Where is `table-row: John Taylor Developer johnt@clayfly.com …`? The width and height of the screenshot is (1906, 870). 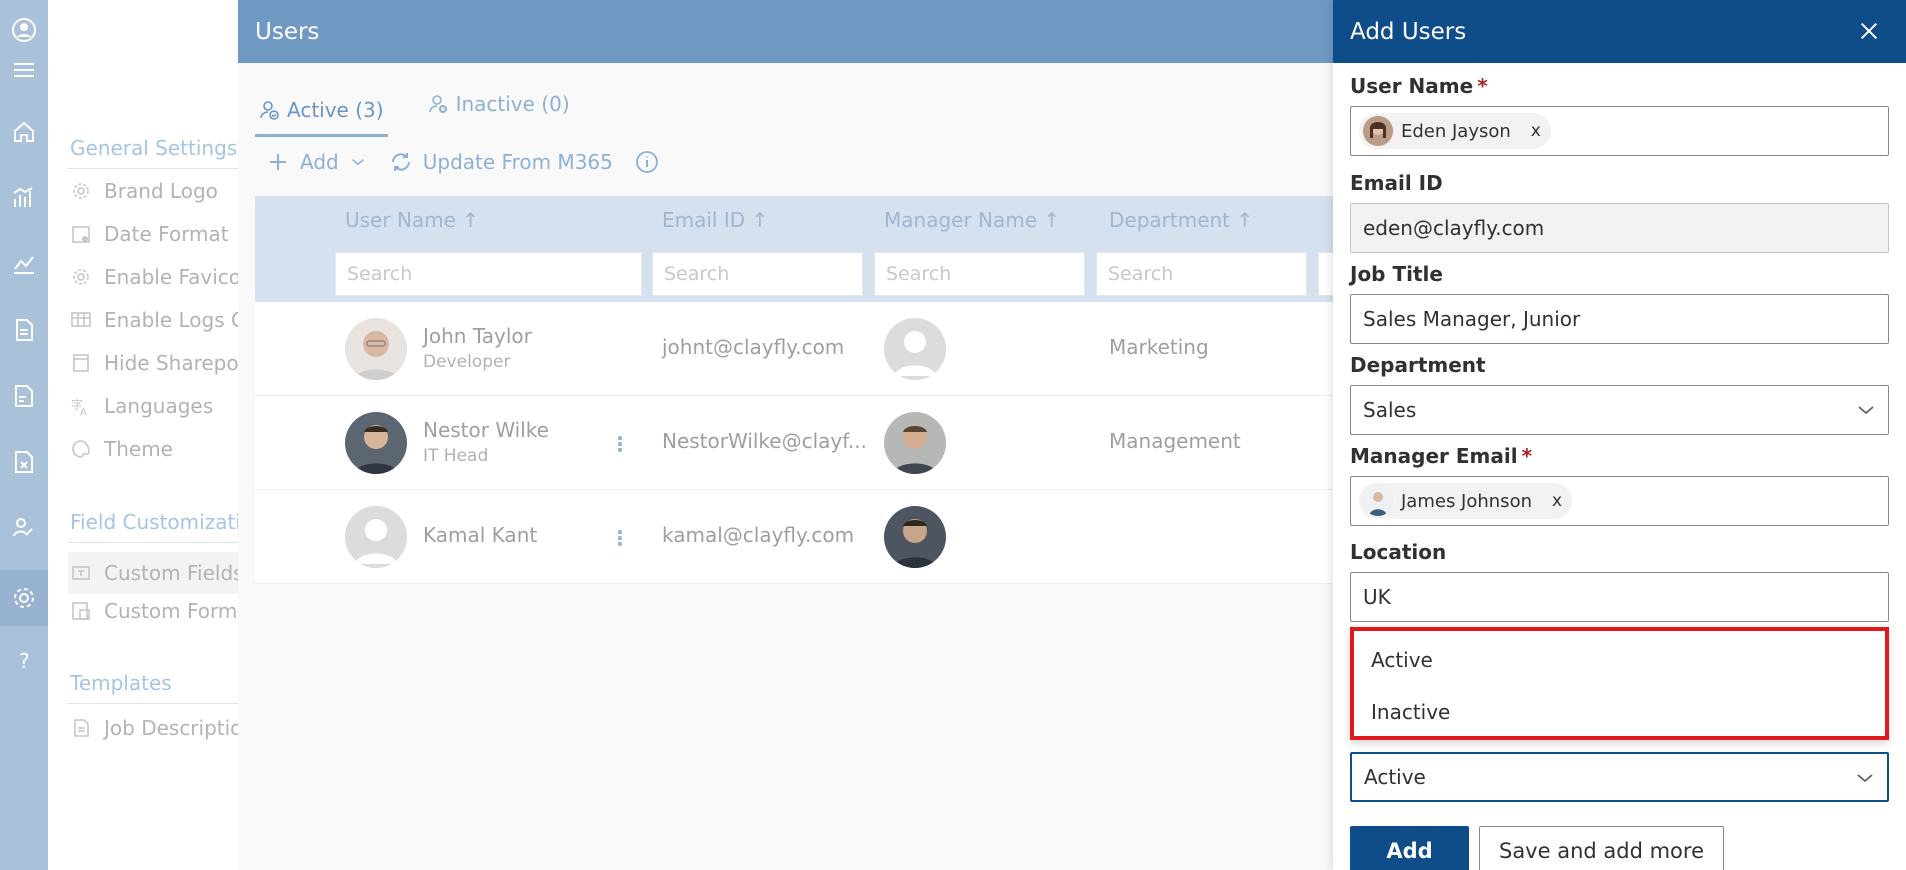 table-row: John Taylor Developer johnt@clayfly.com … is located at coordinates (794, 349).